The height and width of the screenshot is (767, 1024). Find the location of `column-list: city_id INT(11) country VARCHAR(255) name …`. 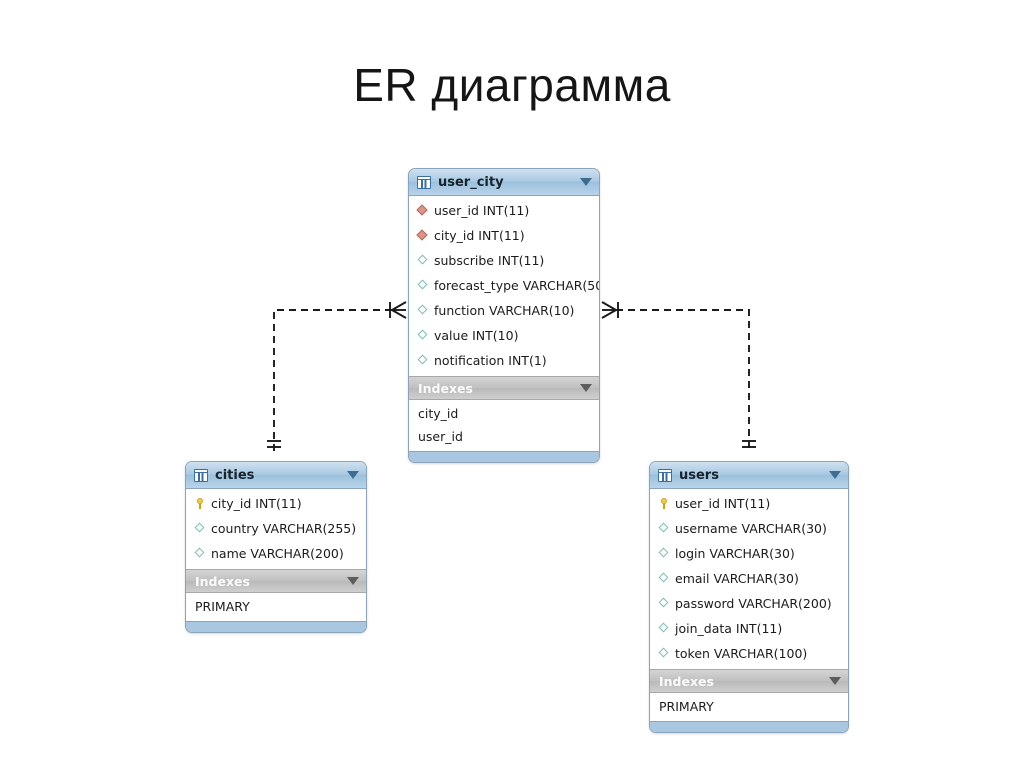

column-list: city_id INT(11) country VARCHAR(255) name … is located at coordinates (276, 529).